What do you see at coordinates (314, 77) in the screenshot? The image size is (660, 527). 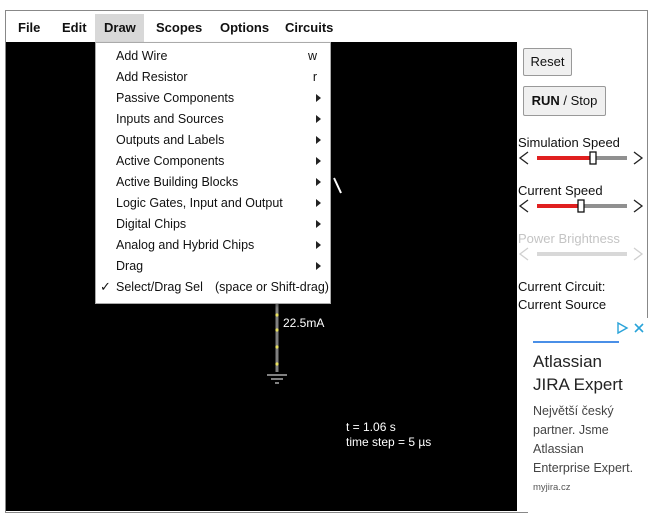 I see `menu-item-shortcut: r` at bounding box center [314, 77].